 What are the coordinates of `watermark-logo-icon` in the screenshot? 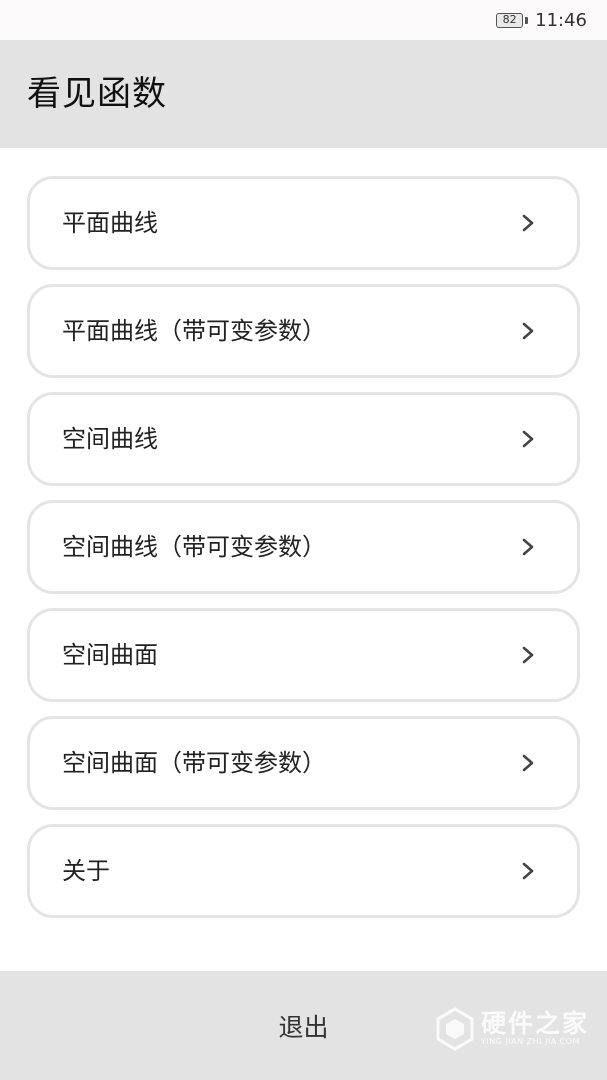 It's located at (455, 1029).